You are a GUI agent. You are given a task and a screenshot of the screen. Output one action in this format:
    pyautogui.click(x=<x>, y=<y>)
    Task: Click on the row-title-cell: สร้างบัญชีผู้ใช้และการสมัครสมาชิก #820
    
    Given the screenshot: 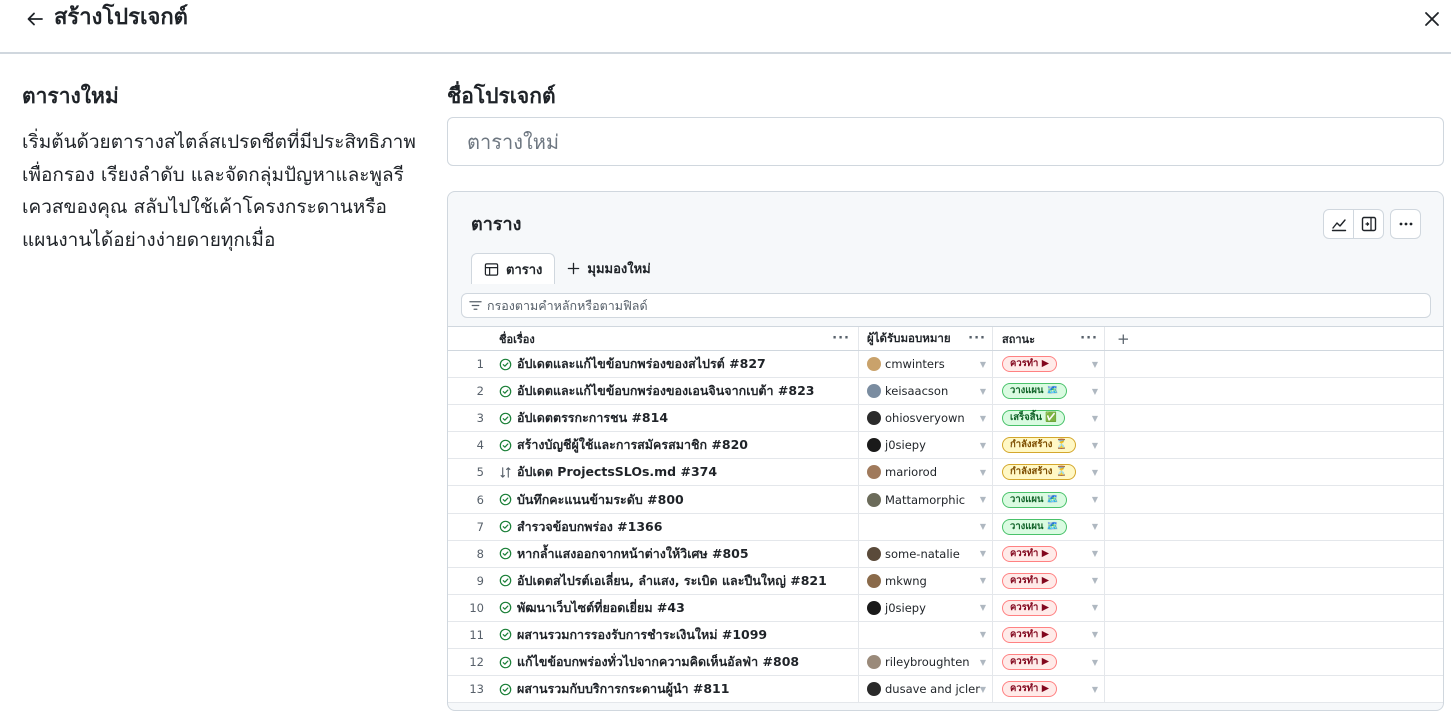 What is the action you would take?
    pyautogui.click(x=676, y=445)
    